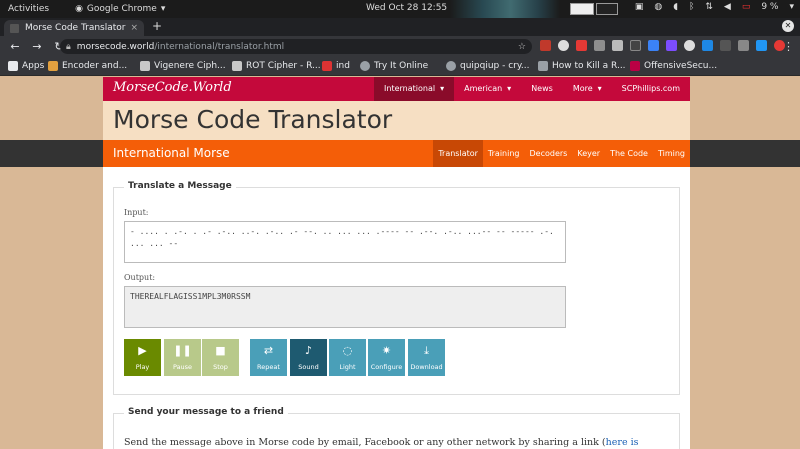  What do you see at coordinates (386, 357) in the screenshot?
I see `configure-button: ✷ Configure` at bounding box center [386, 357].